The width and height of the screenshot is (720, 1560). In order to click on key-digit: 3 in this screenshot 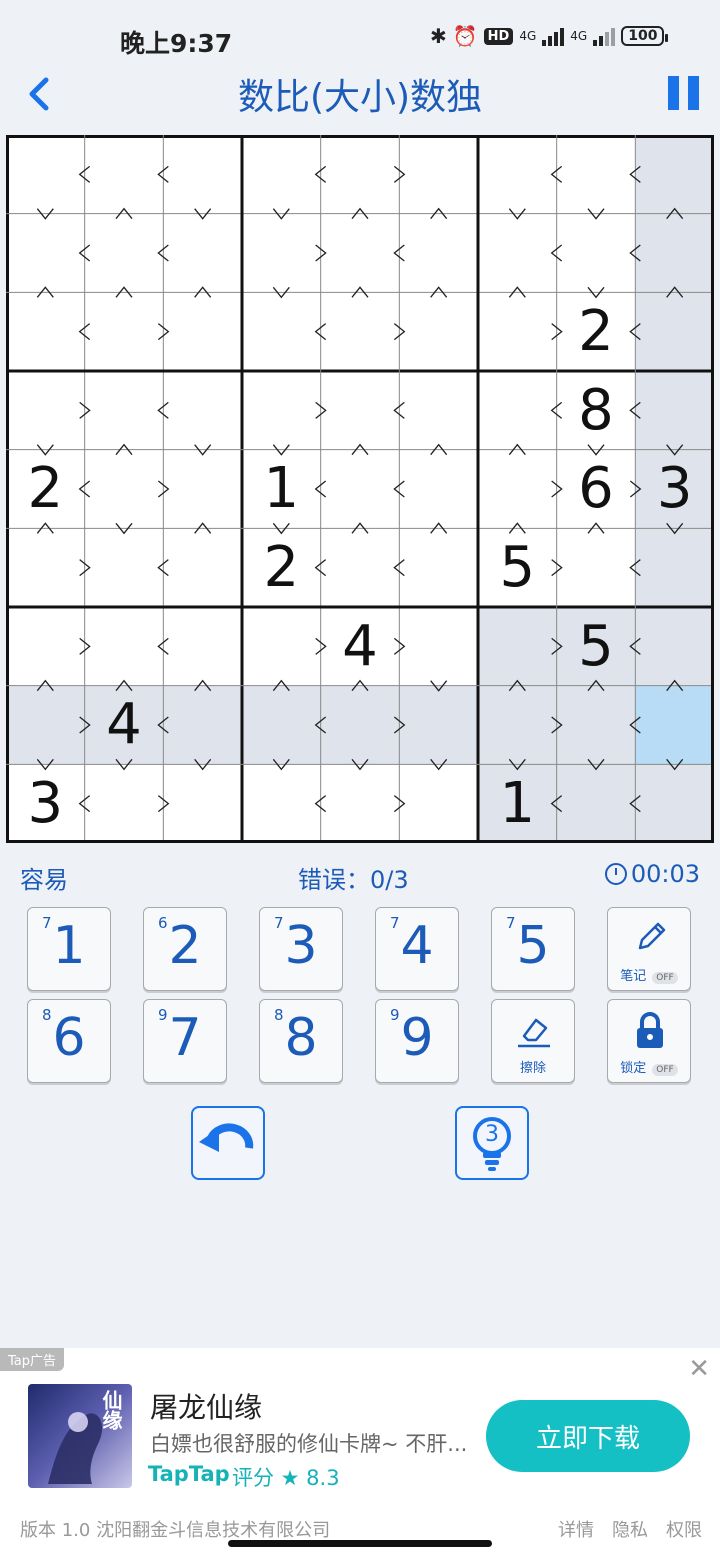, I will do `click(301, 946)`.